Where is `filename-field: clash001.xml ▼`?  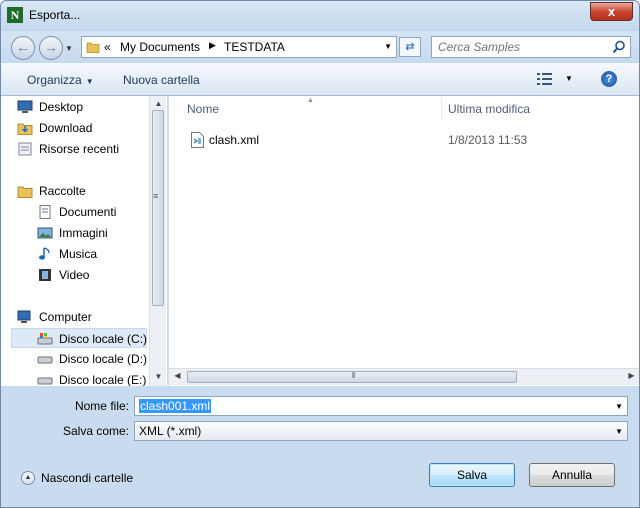
filename-field: clash001.xml ▼ is located at coordinates (381, 406).